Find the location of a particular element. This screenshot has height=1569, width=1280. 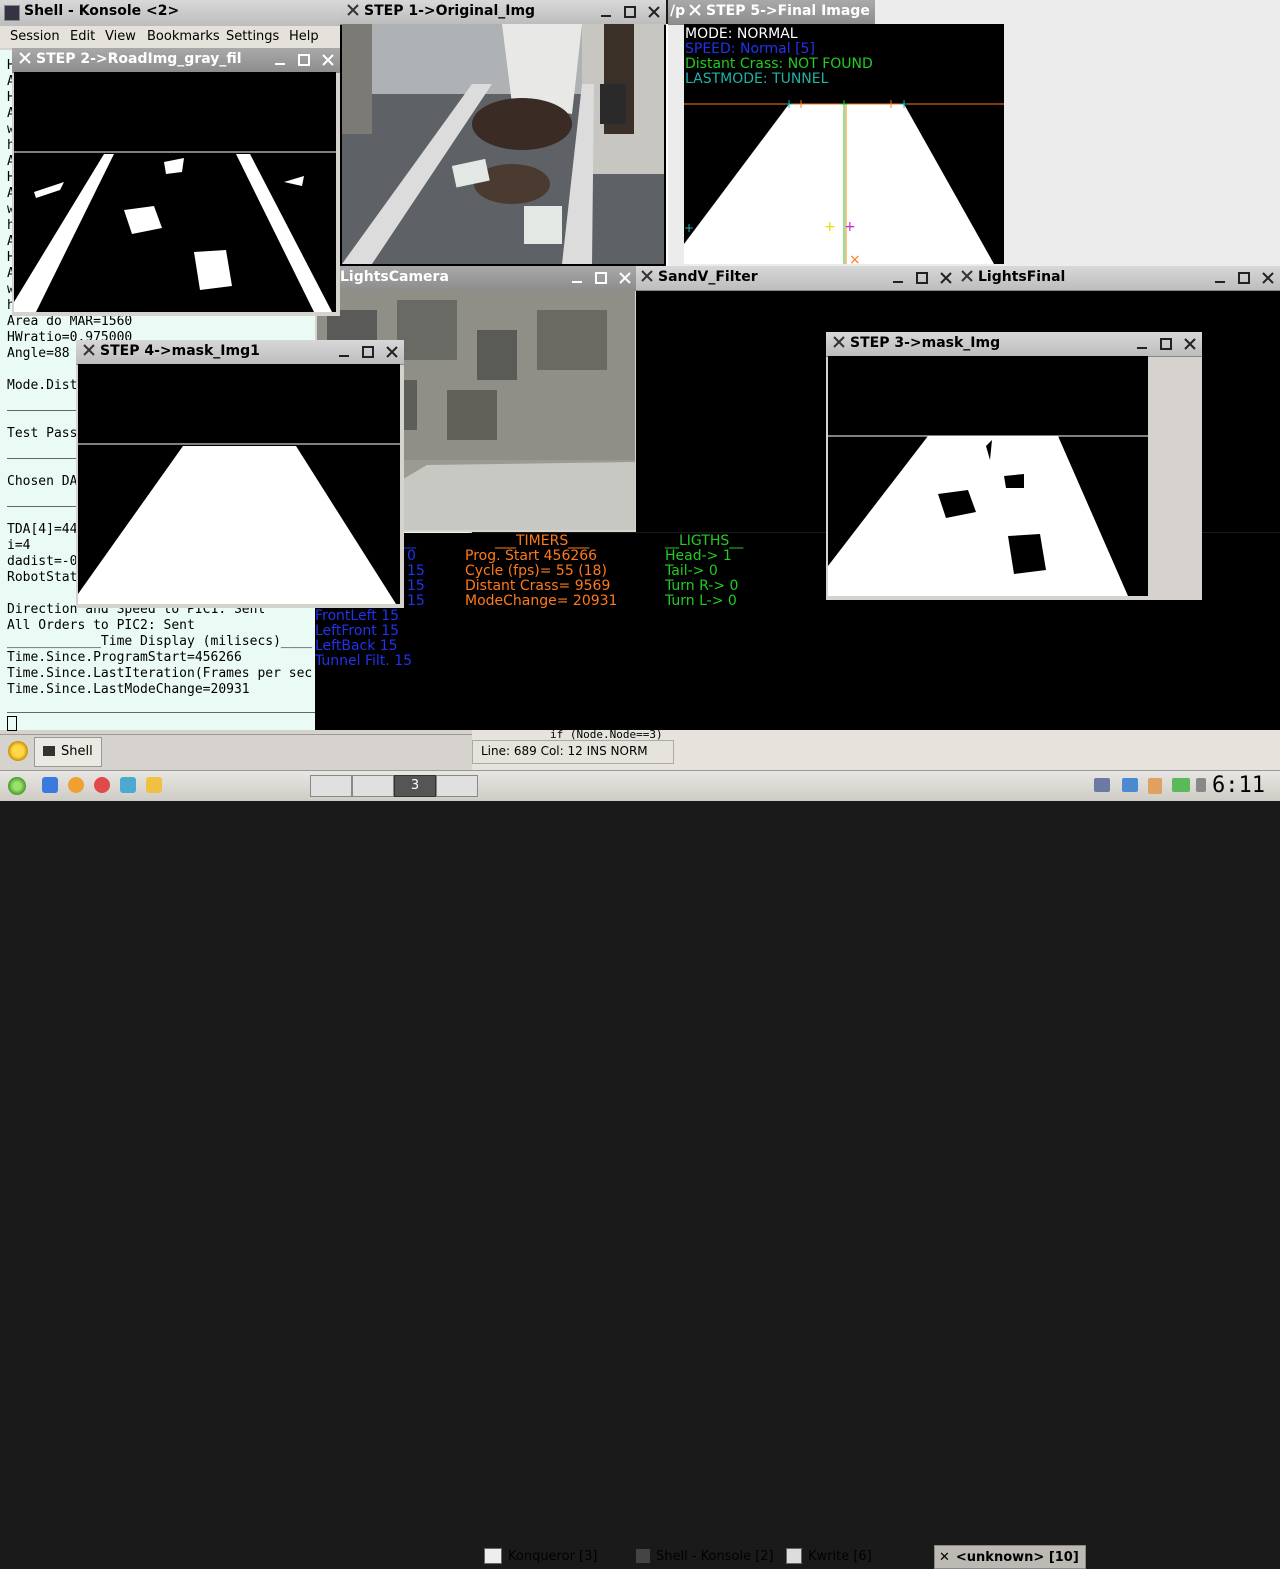

desktop-pager-3: 3 is located at coordinates (415, 786).